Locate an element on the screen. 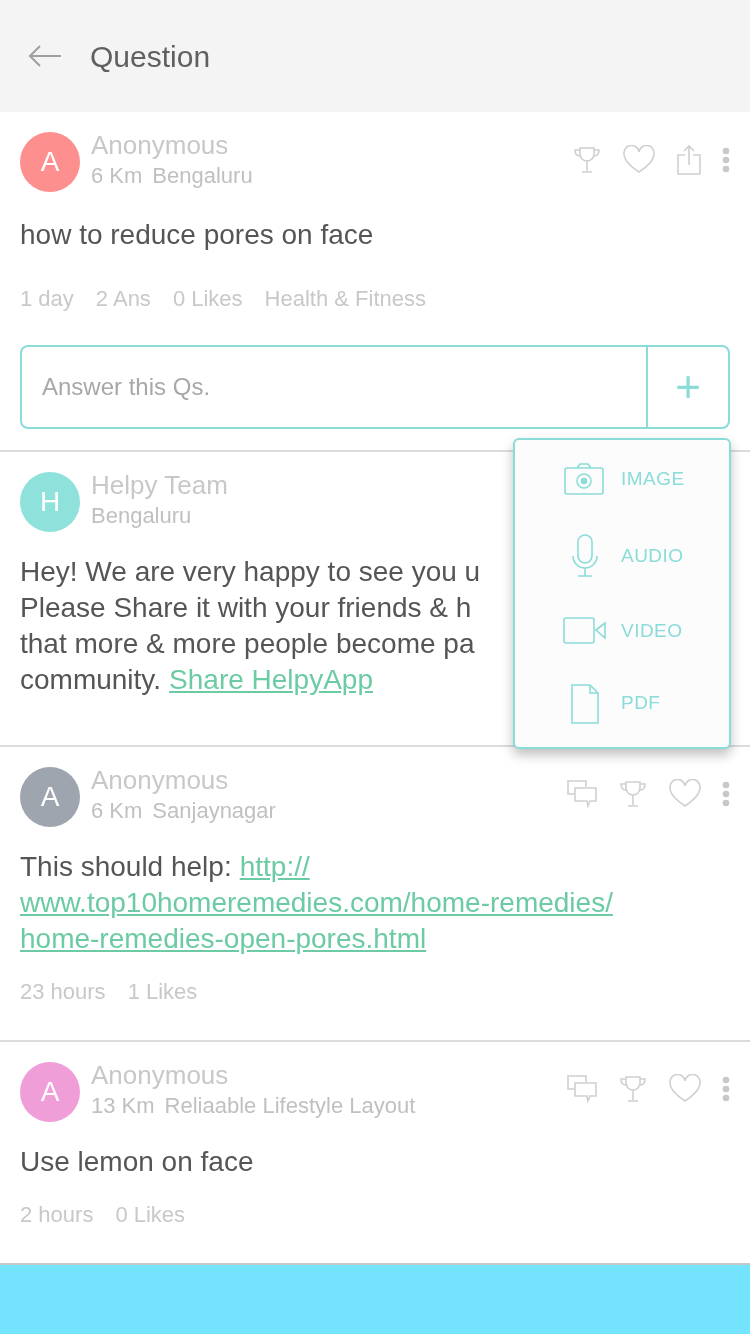 Image resolution: width=750 pixels, height=1334 pixels. location-text: Reliaable Lifestyle Layout is located at coordinates (290, 1106).